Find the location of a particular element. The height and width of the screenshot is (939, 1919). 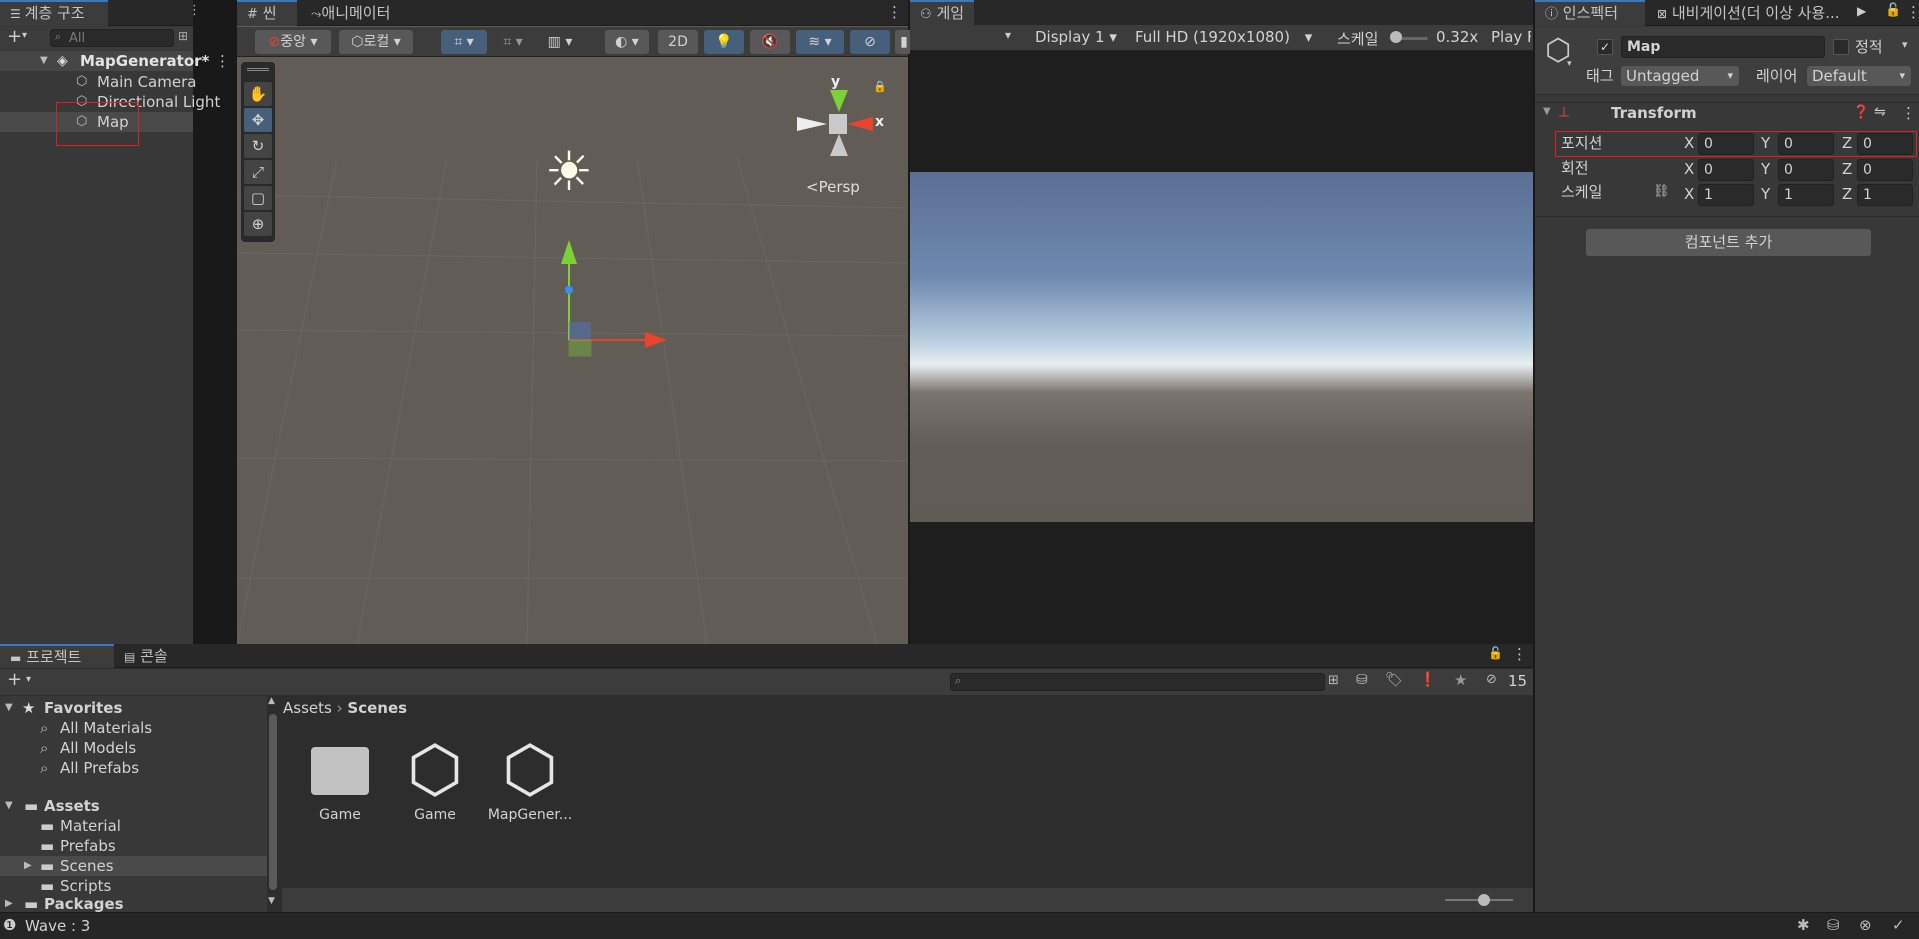

search-input: ⌕ All is located at coordinates (112, 38).